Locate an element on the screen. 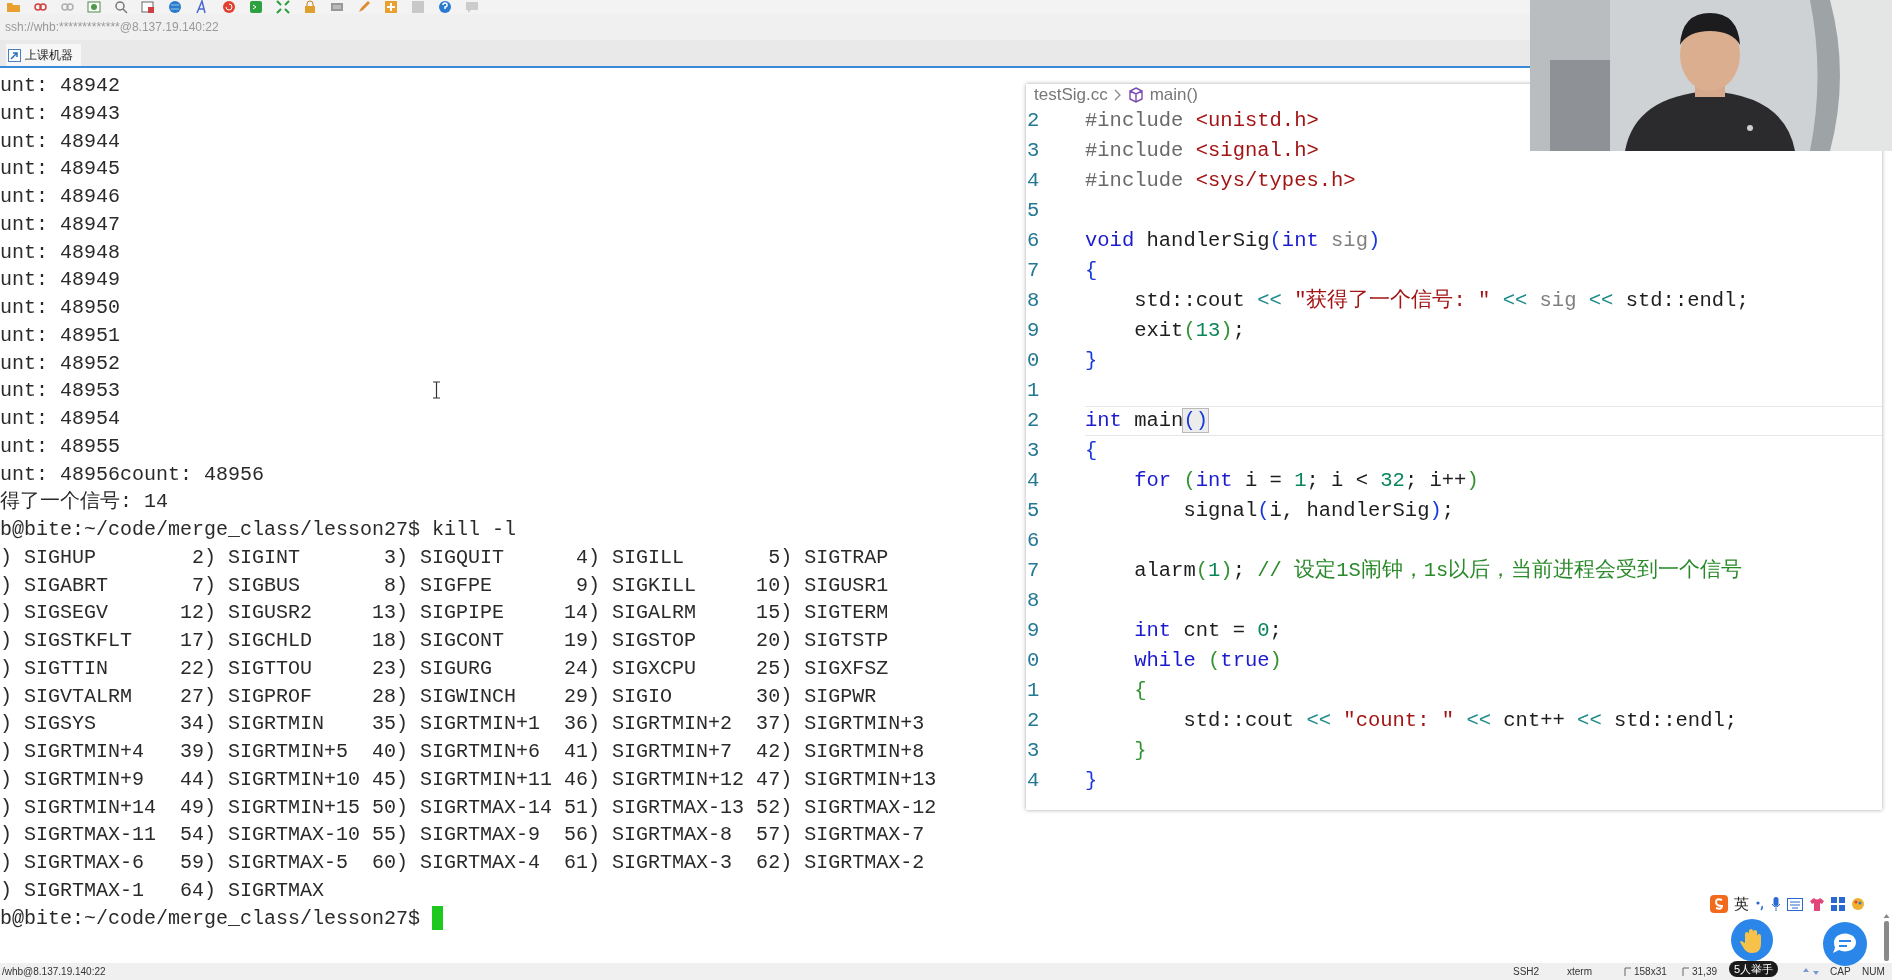 The height and width of the screenshot is (980, 1892). terminal-line: ) SIGHUP 2) SIGINT 3) SIGQUIT 4) SIGILL 5) SIGTRAP is located at coordinates (444, 557).